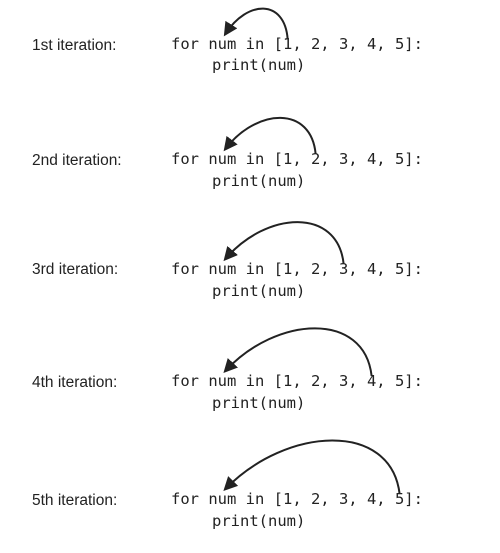 The image size is (500, 553). What do you see at coordinates (75, 269) in the screenshot?
I see `iteration-label-3: 3rd iteration:` at bounding box center [75, 269].